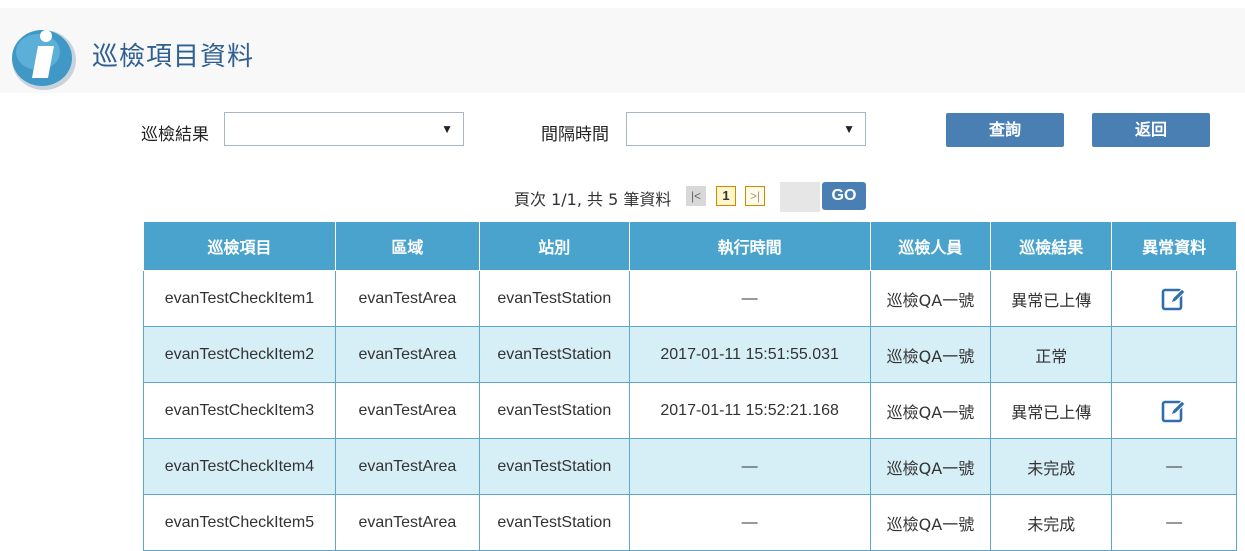 This screenshot has height=551, width=1245. I want to click on column-header: 站別, so click(554, 246).